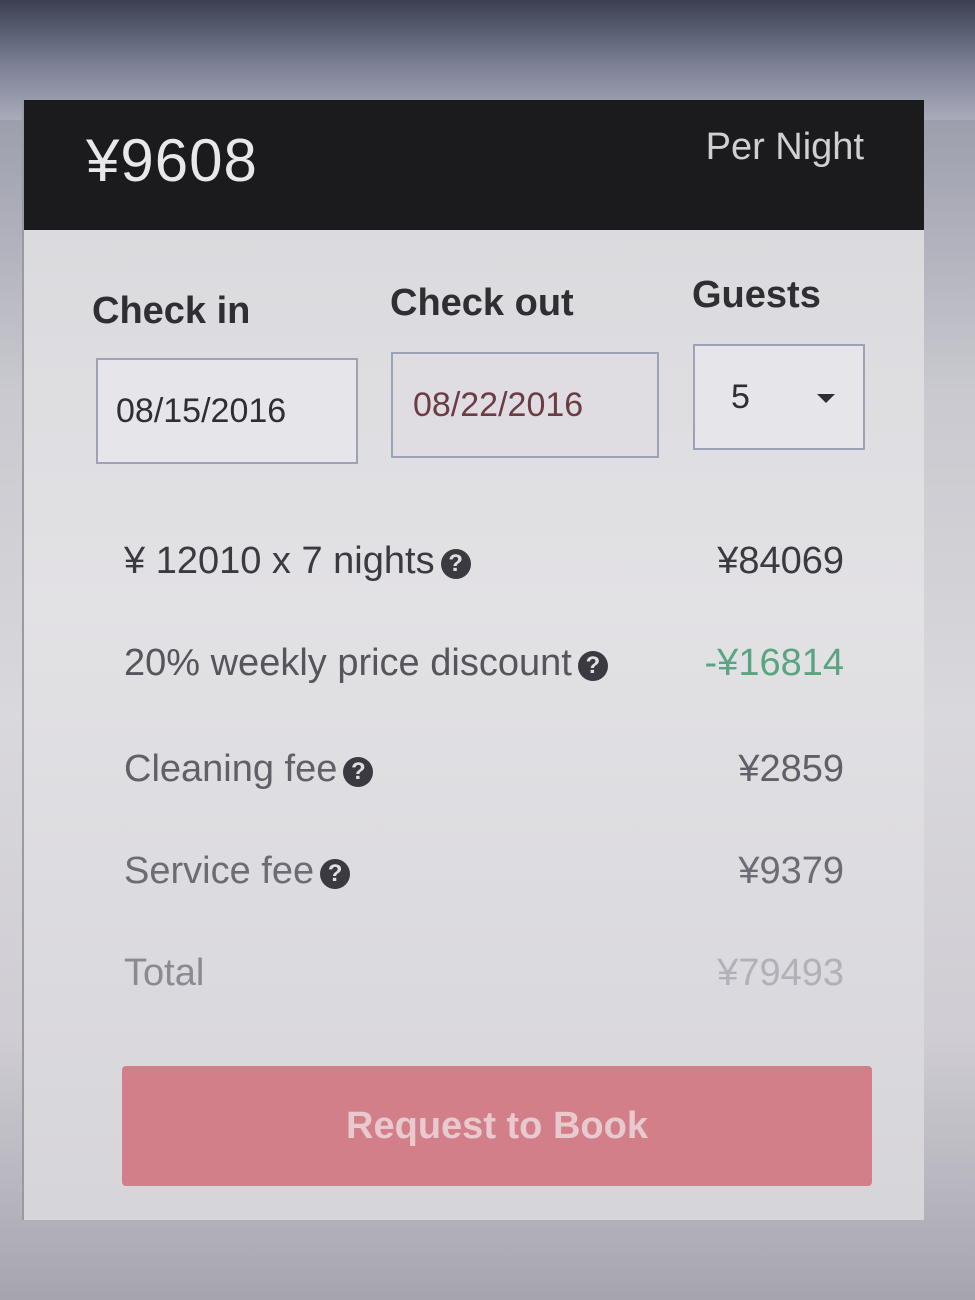  Describe the element at coordinates (219, 871) in the screenshot. I see `service-fee-label: Service fee` at that location.